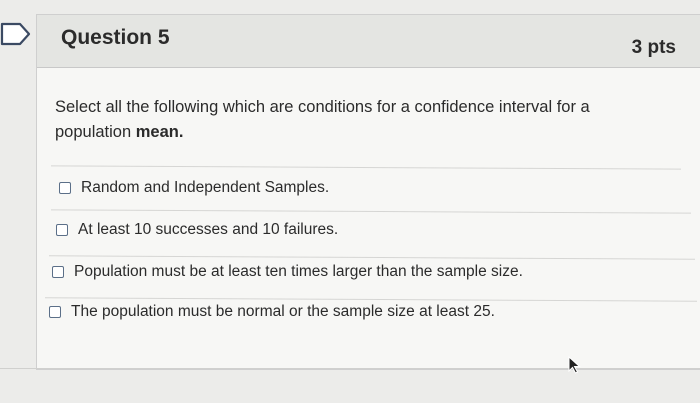 This screenshot has height=403, width=700. I want to click on question-header: Question 5 3 pts, so click(368, 41).